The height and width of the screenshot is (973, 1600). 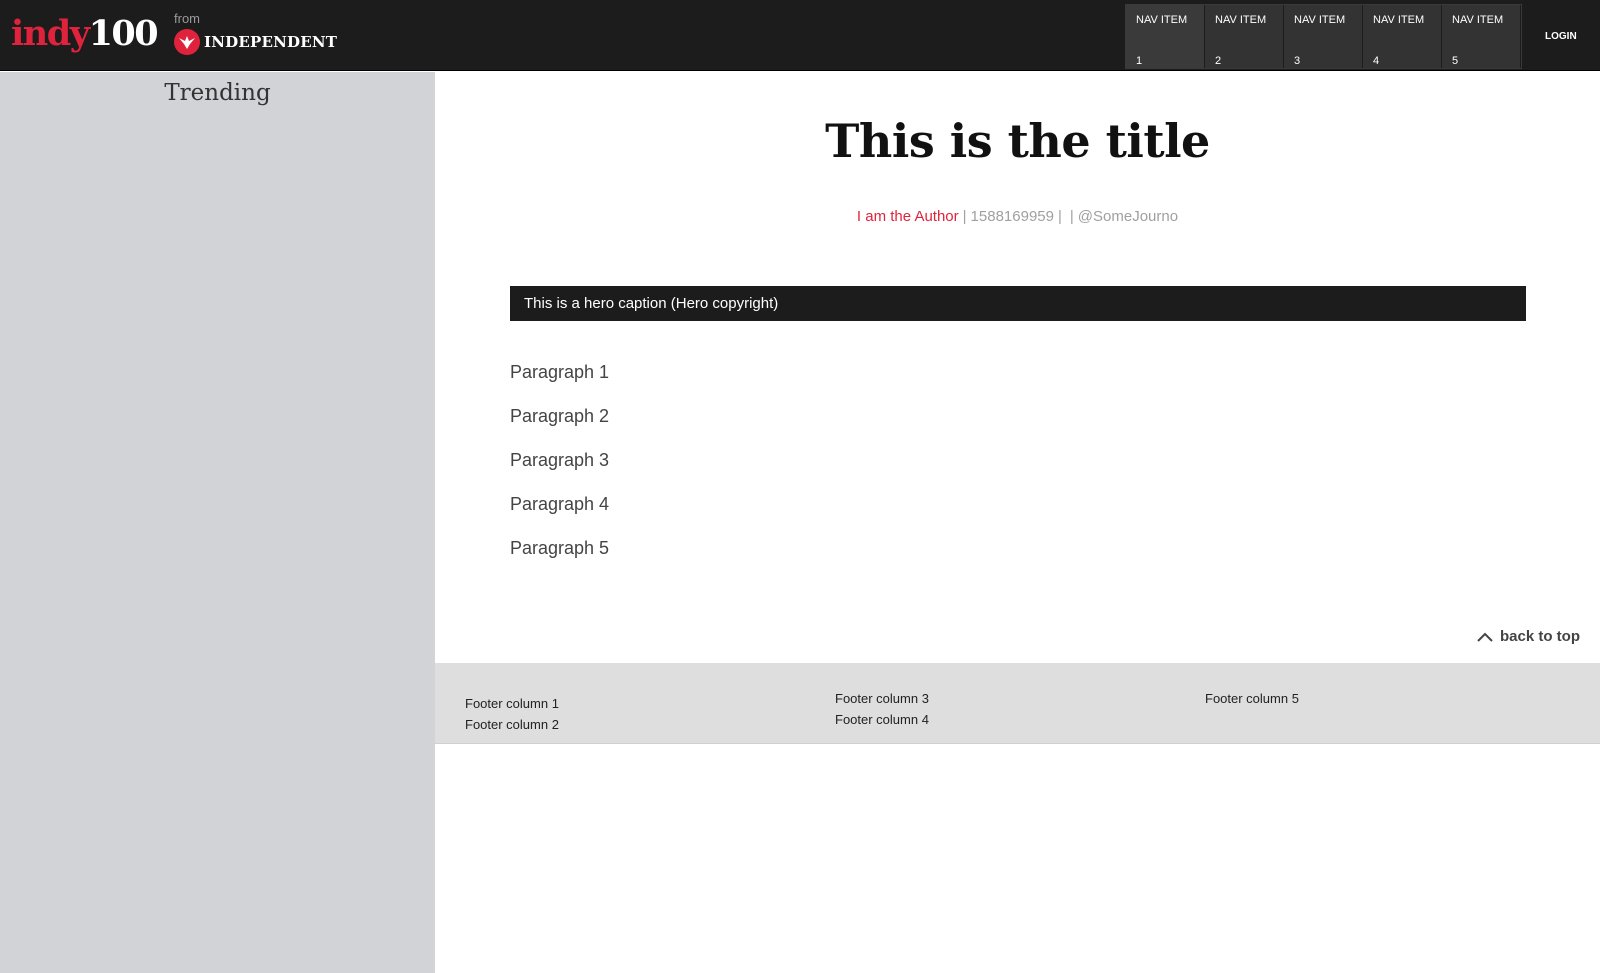 What do you see at coordinates (1481, 36) in the screenshot?
I see `nav-item-5: NAV ITEM 5` at bounding box center [1481, 36].